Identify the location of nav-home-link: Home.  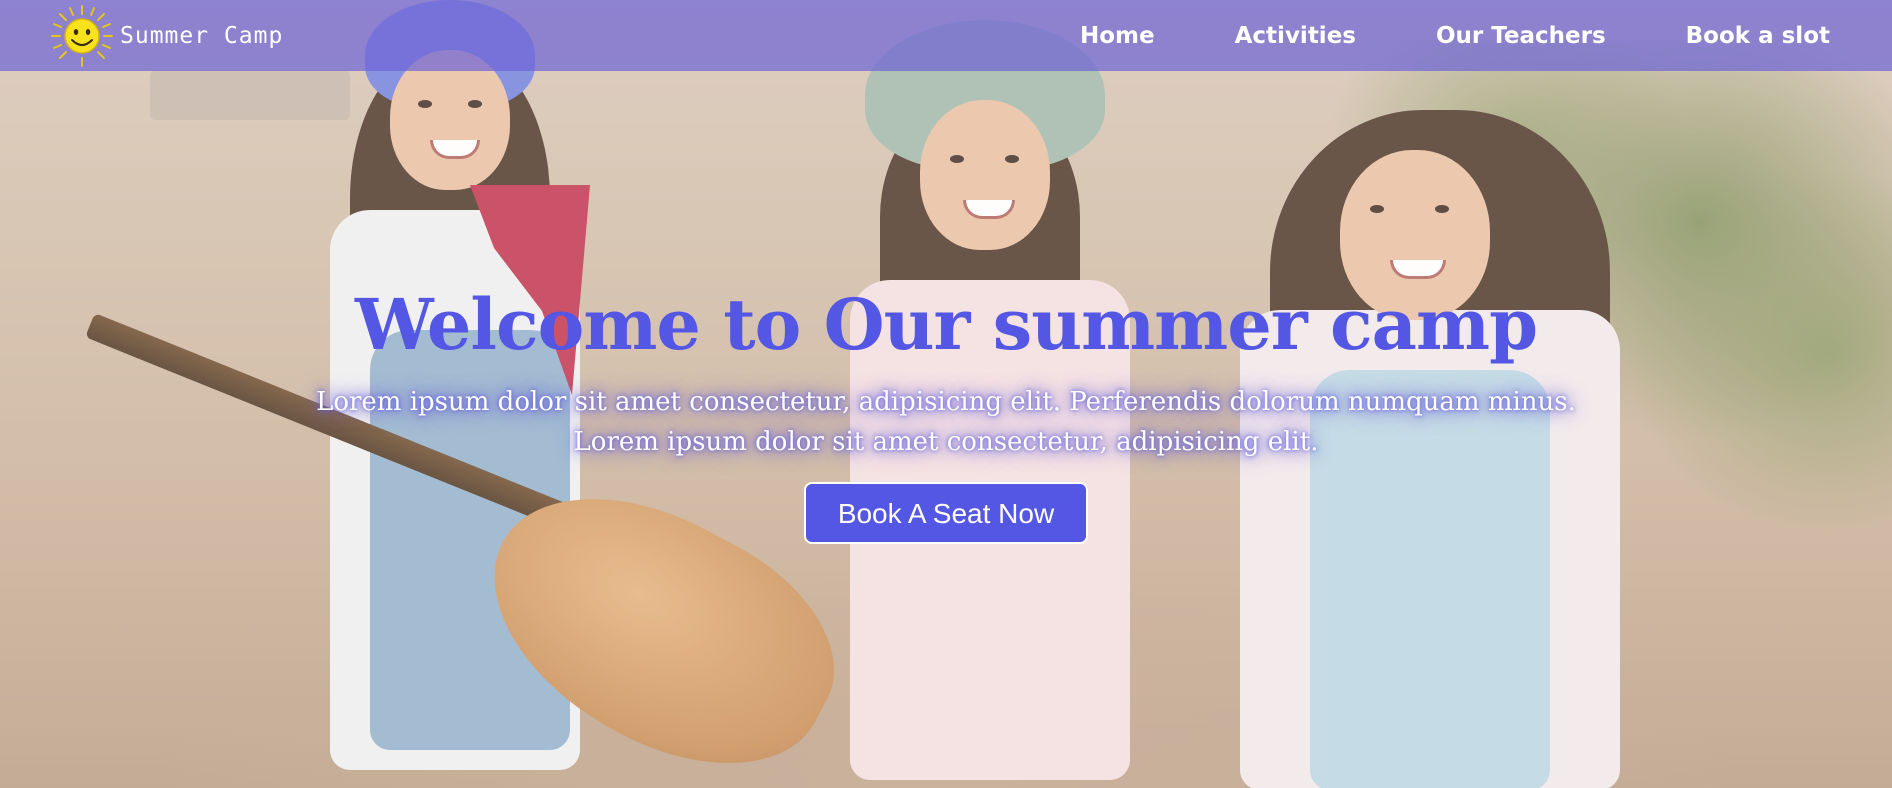
(1117, 36).